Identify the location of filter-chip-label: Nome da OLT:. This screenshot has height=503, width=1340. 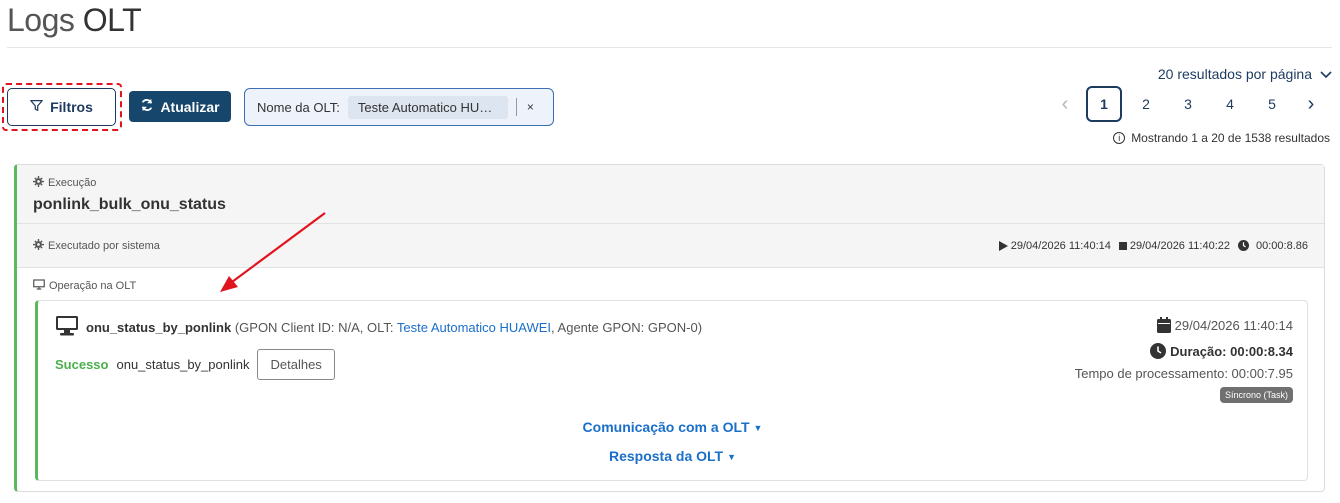
(298, 107).